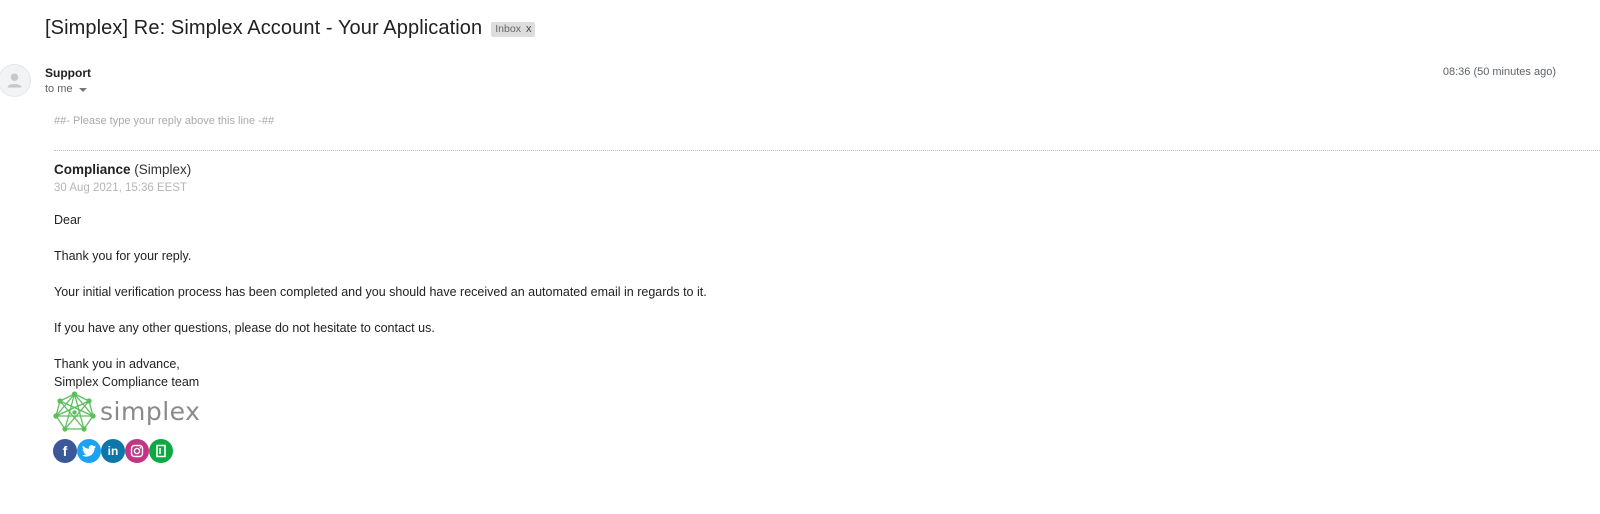  I want to click on linkedin-icon: in, so click(113, 451).